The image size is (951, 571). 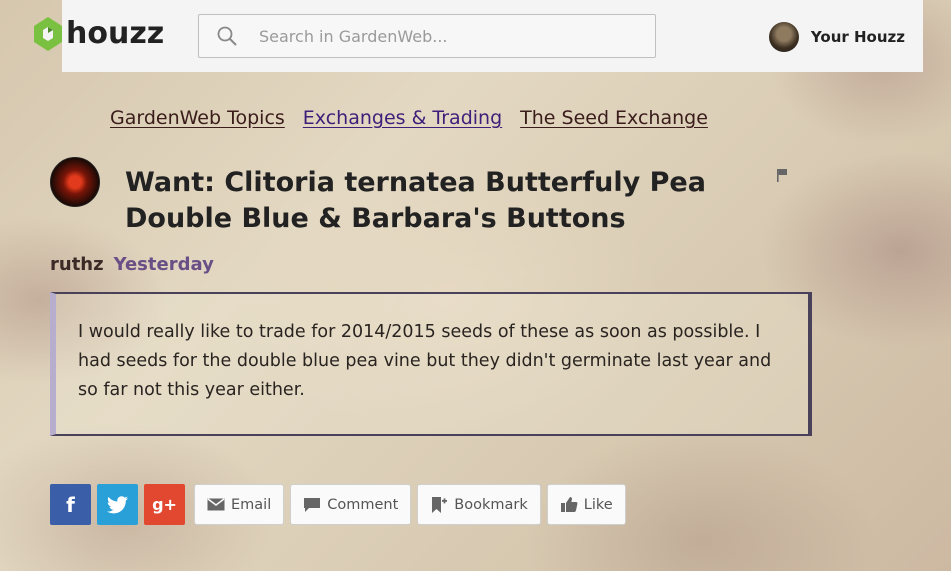 I want to click on share-bar: f g+ Email Comment Bookmark Like, so click(x=338, y=504).